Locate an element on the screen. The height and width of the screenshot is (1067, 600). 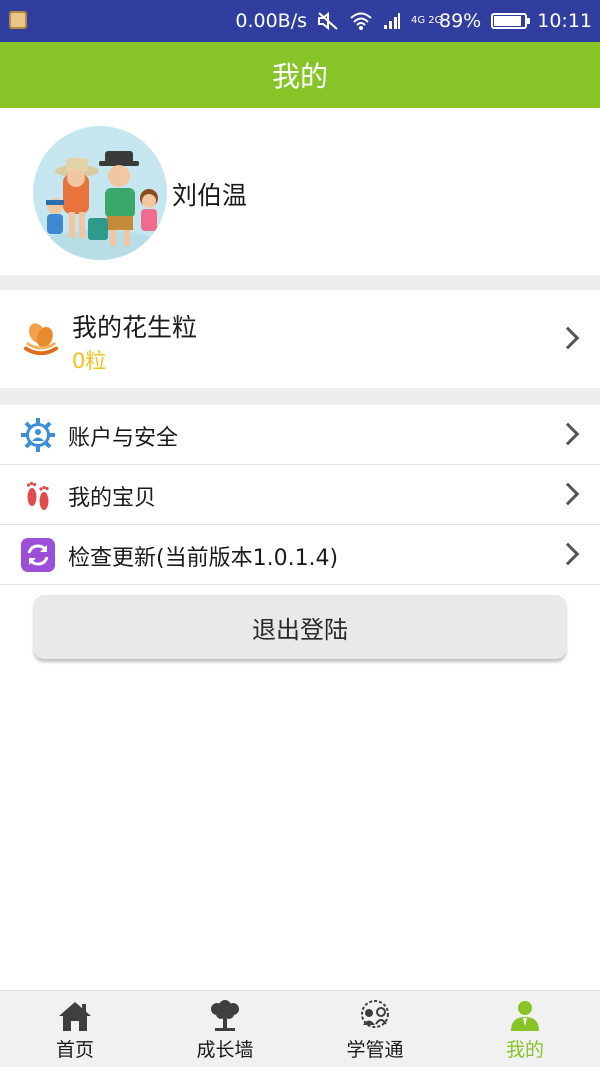
nav-item-mine: 我的 is located at coordinates (525, 1029).